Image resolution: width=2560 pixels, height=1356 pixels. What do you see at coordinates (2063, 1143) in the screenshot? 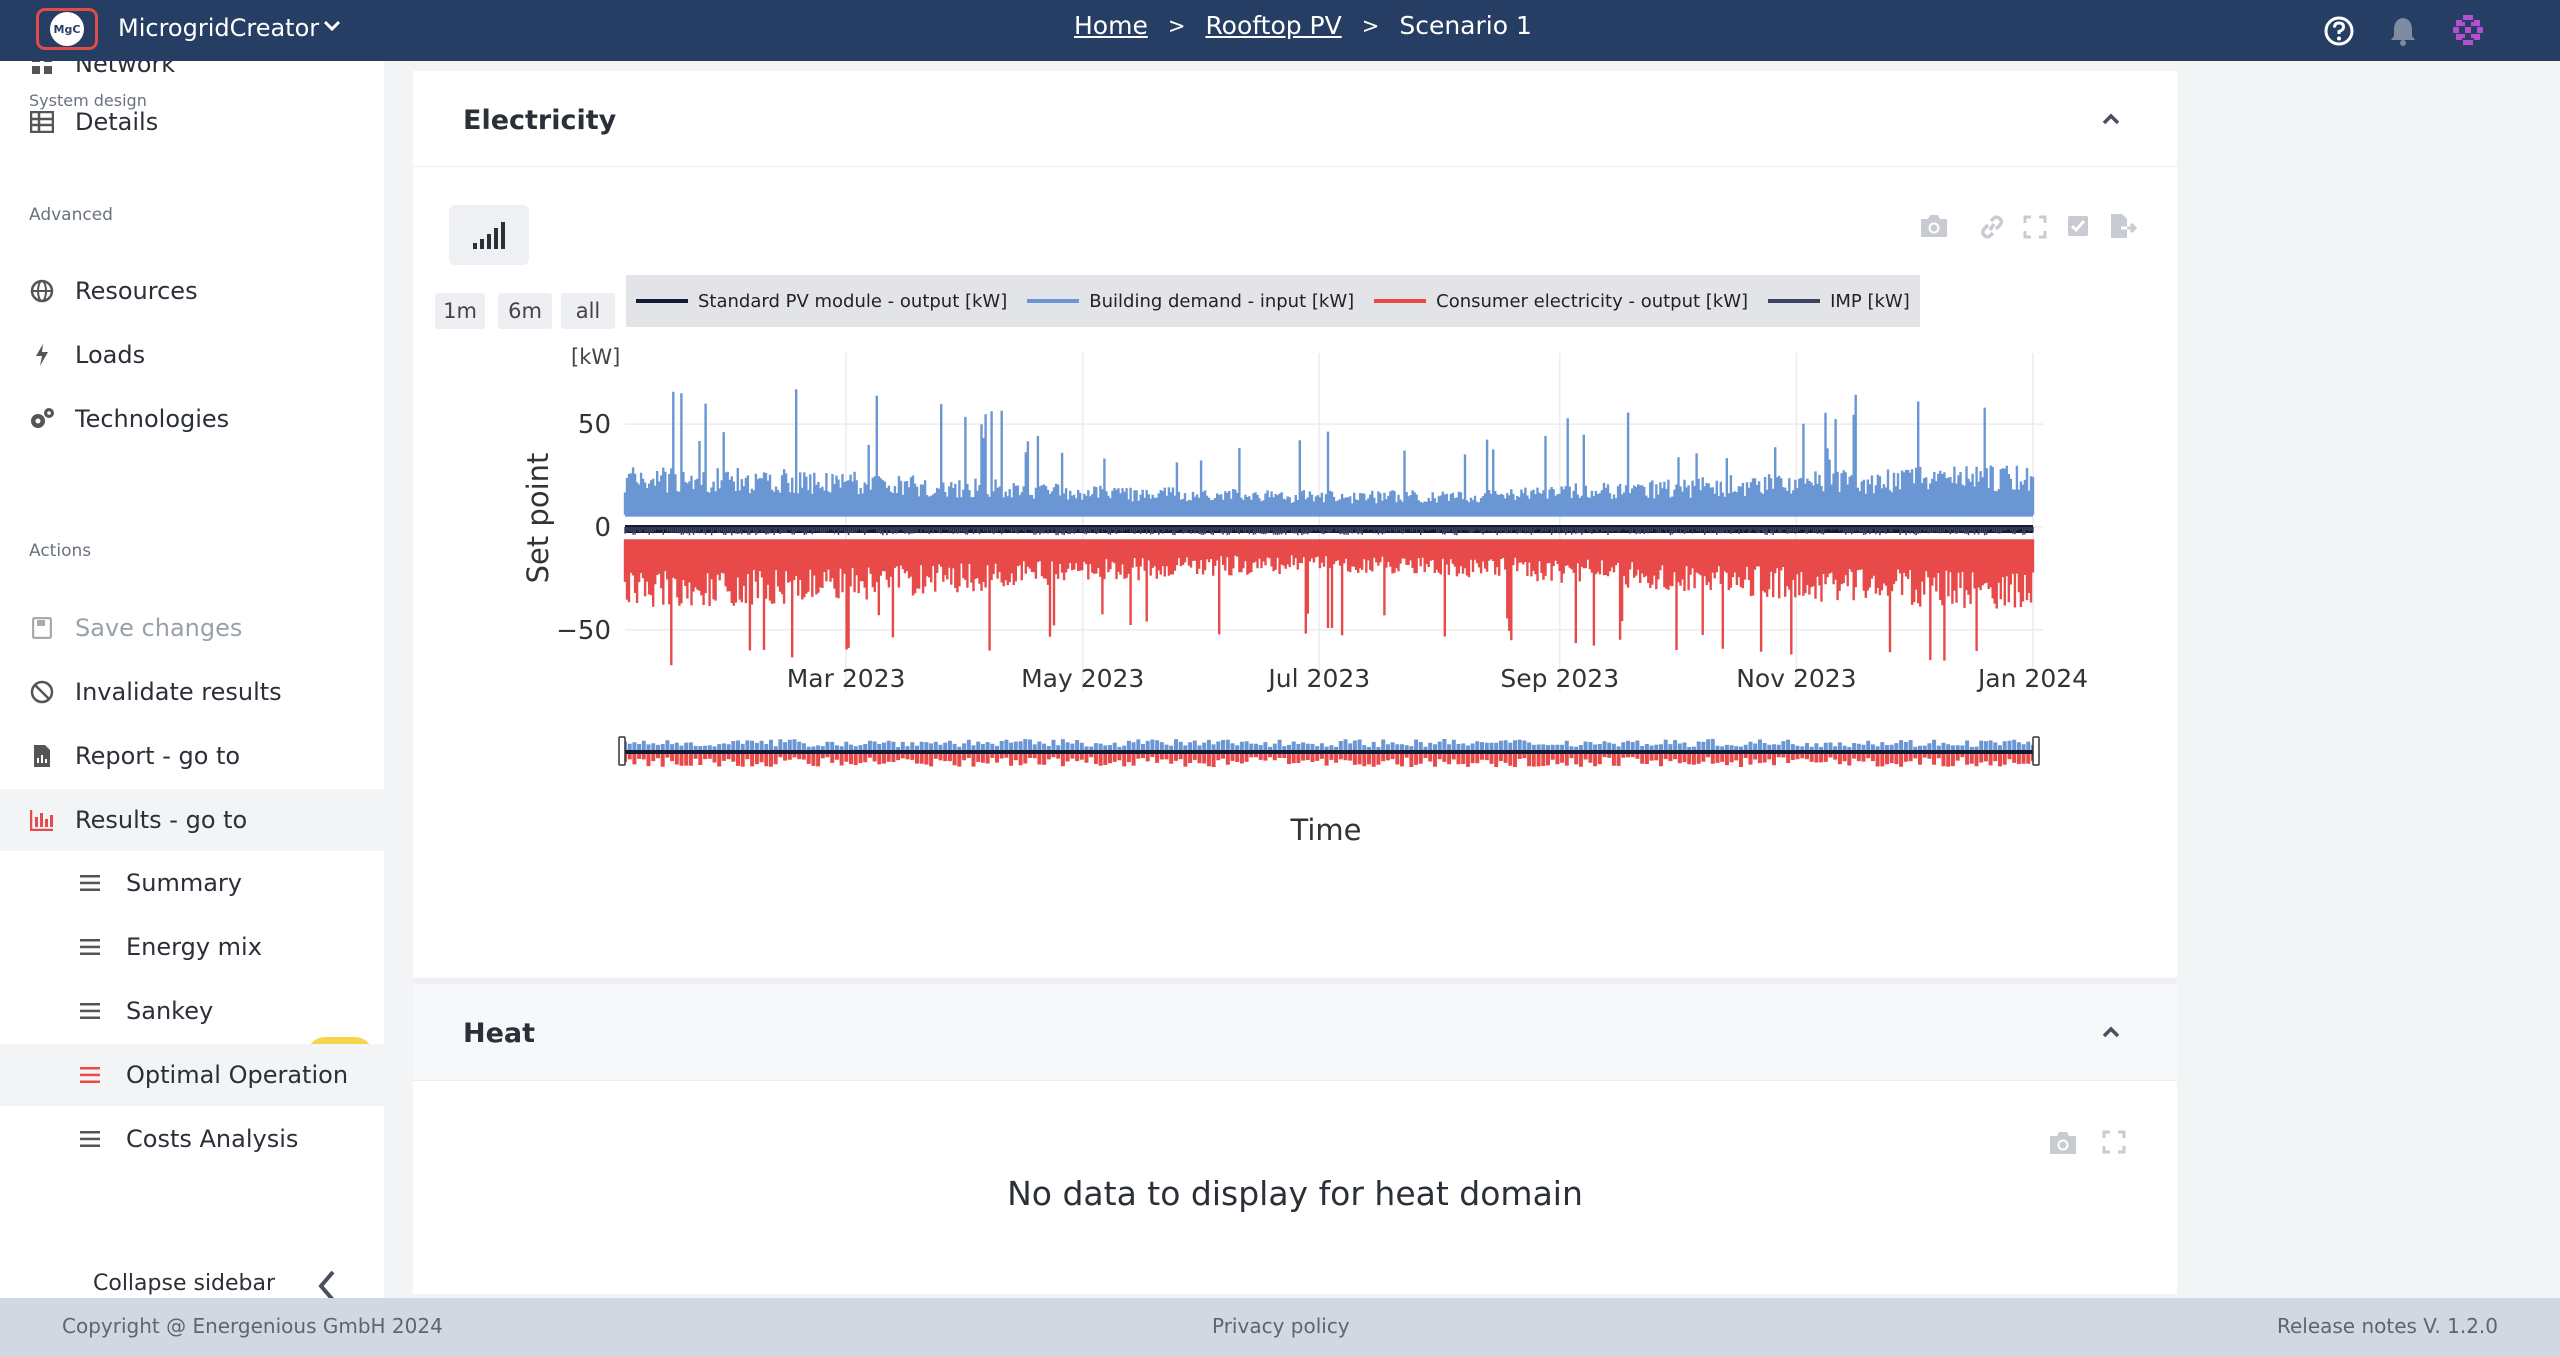
I see `camera-icon` at bounding box center [2063, 1143].